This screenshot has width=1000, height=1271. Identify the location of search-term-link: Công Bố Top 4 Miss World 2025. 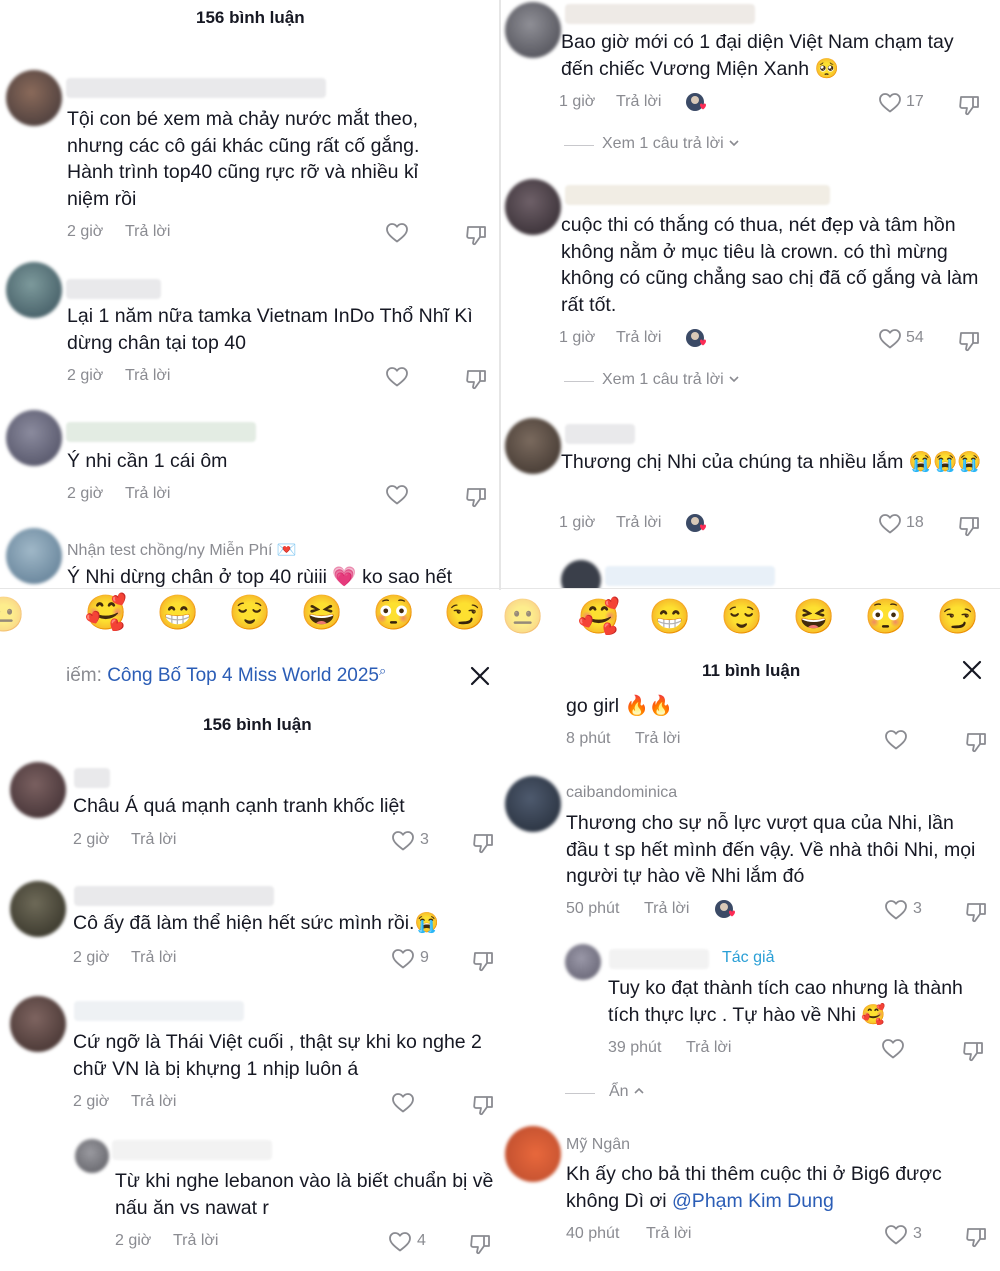
(243, 675).